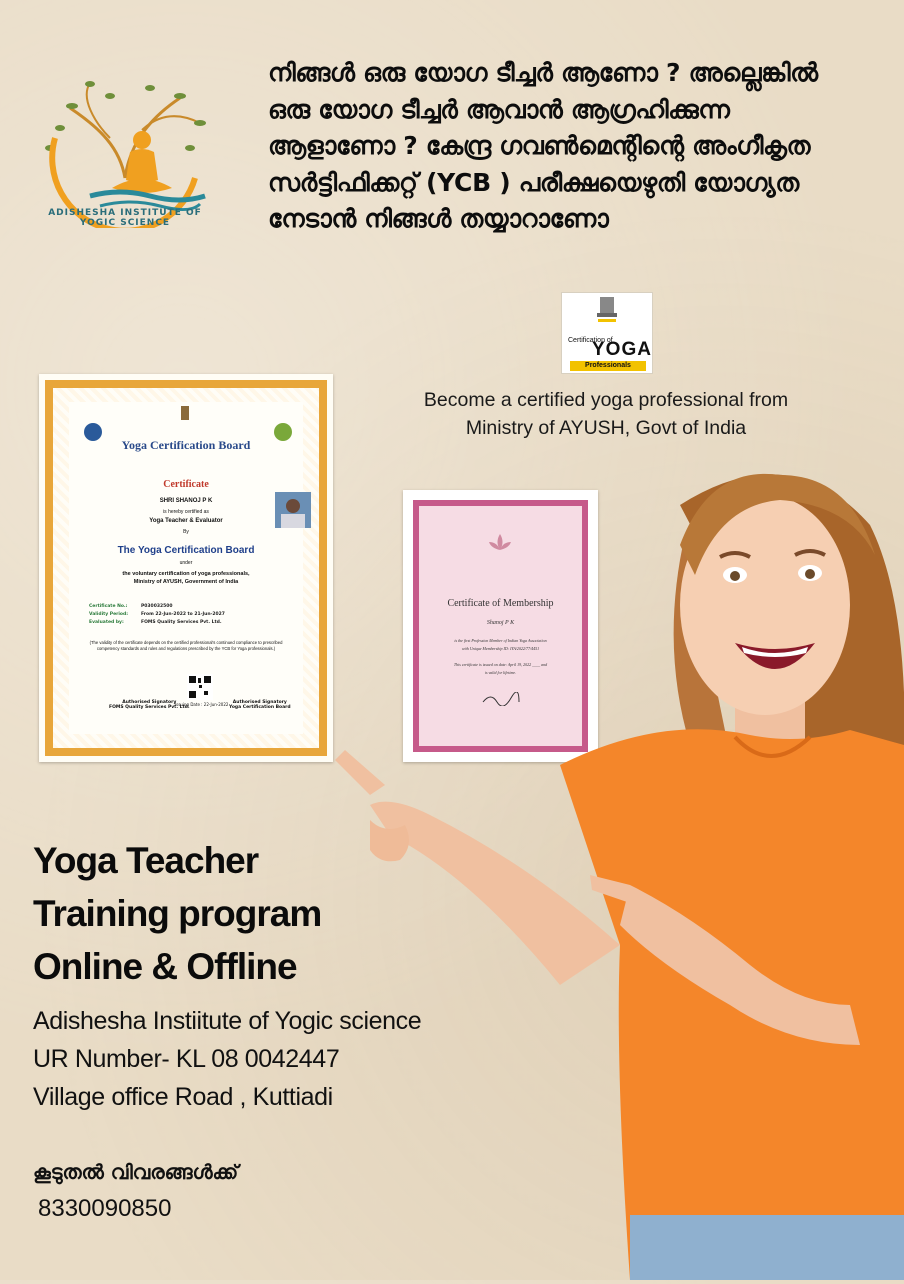  Describe the element at coordinates (622, 349) in the screenshot. I see `badge-main-text: YOGA` at that location.